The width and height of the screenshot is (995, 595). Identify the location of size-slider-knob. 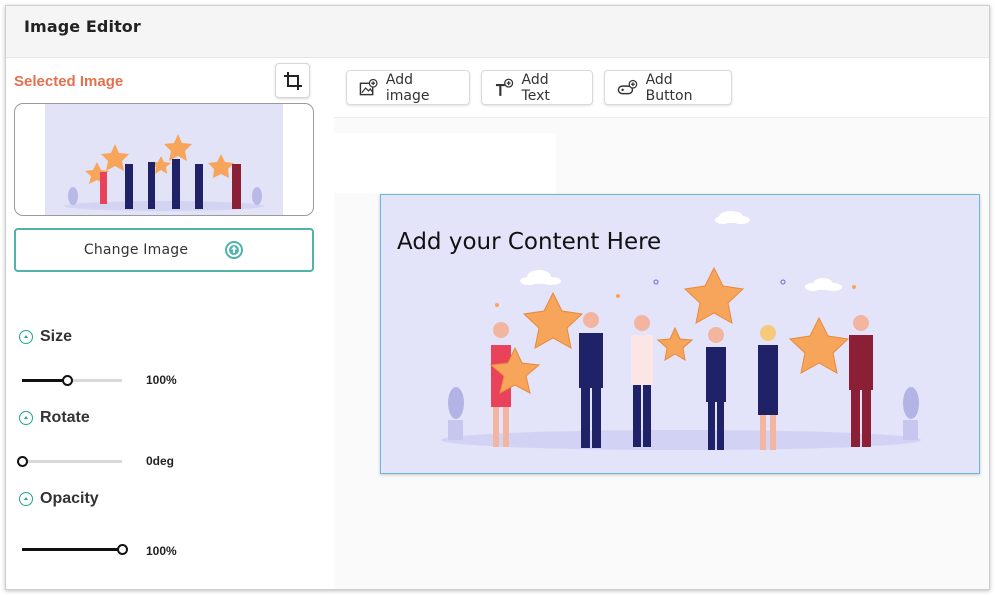
(67, 380).